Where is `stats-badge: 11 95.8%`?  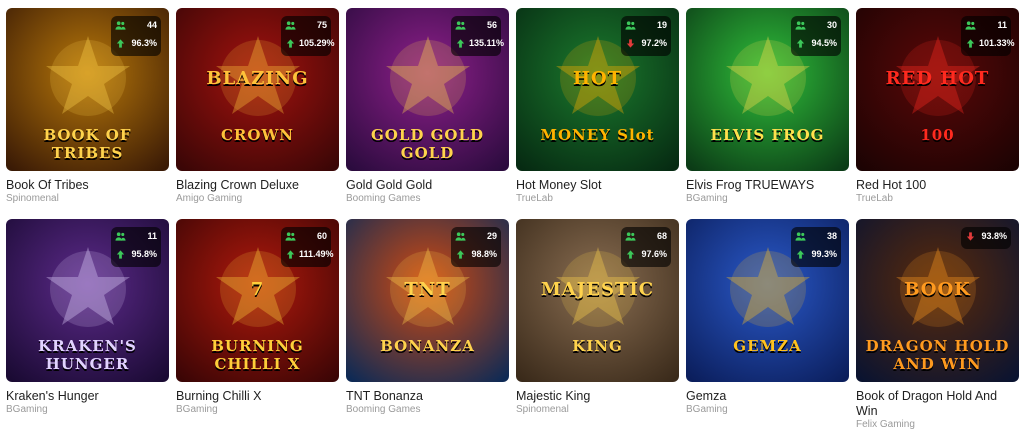 stats-badge: 11 95.8% is located at coordinates (136, 247).